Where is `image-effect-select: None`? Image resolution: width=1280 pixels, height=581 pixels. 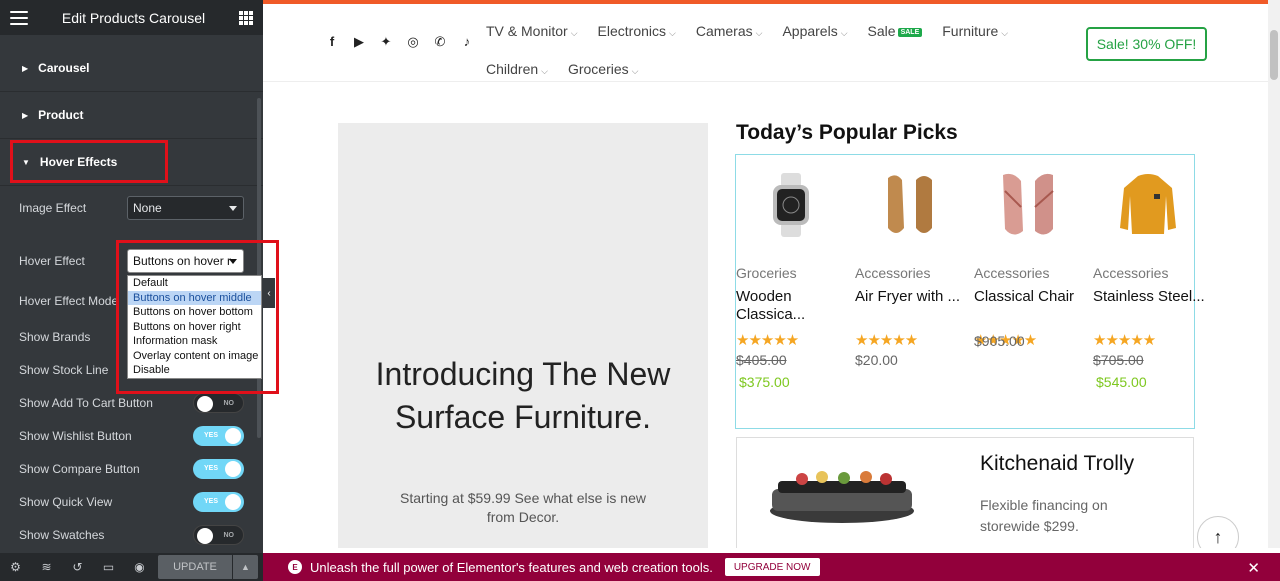
image-effect-select: None is located at coordinates (185, 208).